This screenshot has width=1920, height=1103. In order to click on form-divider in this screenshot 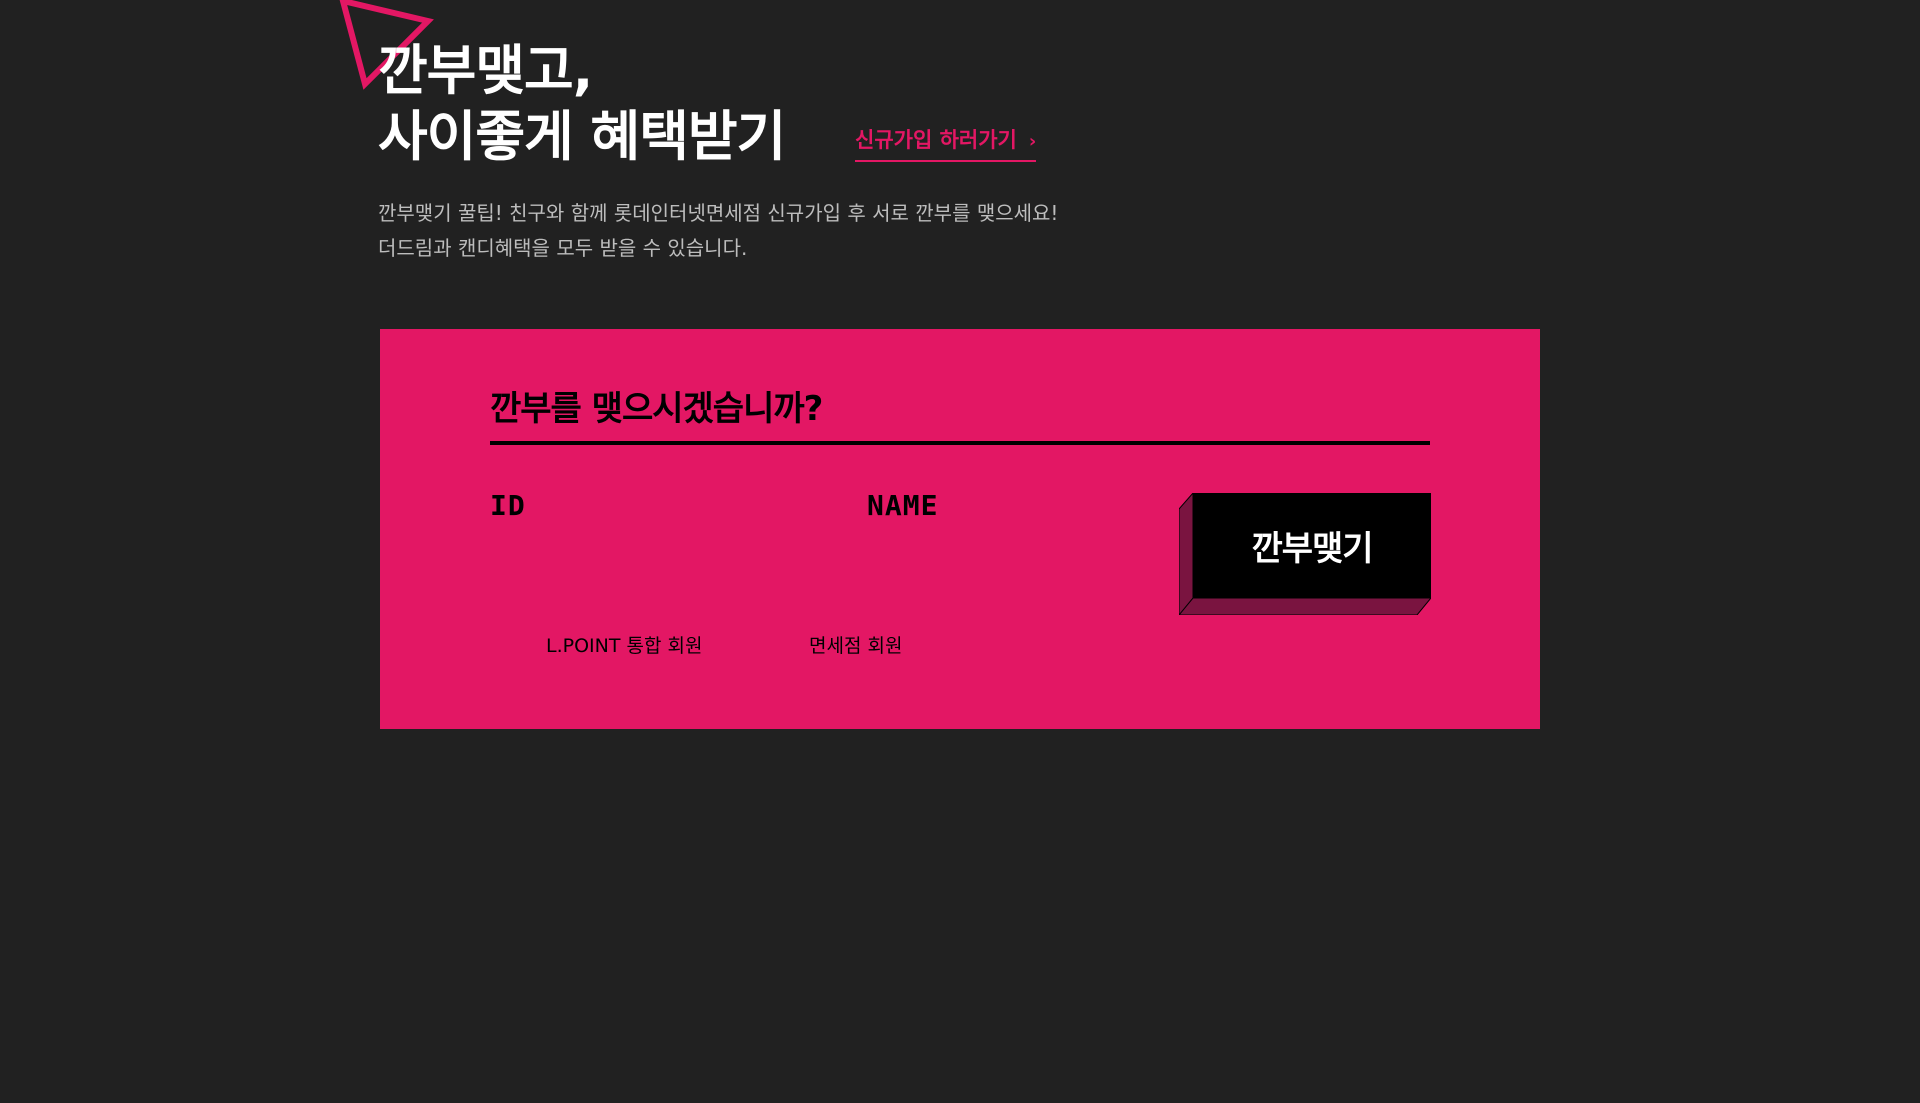, I will do `click(960, 443)`.